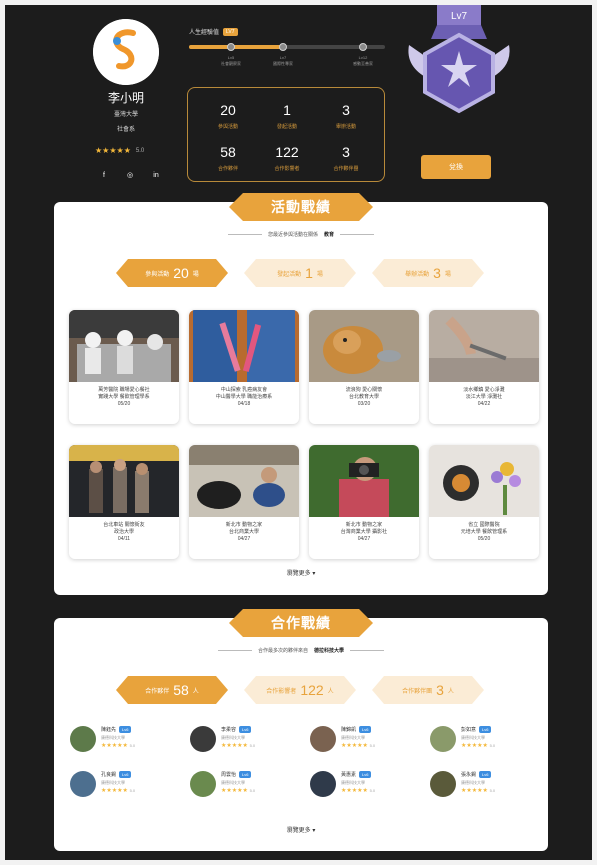 Image resolution: width=597 pixels, height=865 pixels. What do you see at coordinates (459, 67) in the screenshot?
I see `medal-icon: Lv7` at bounding box center [459, 67].